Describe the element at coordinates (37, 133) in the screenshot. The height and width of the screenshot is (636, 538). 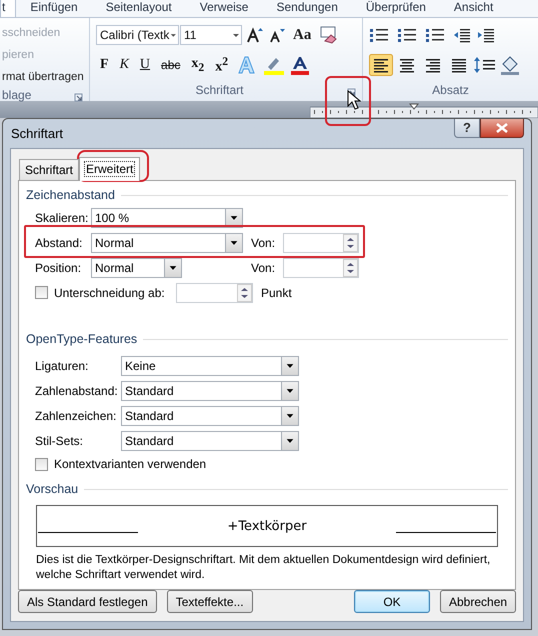
I see `window-title: Schriftart` at that location.